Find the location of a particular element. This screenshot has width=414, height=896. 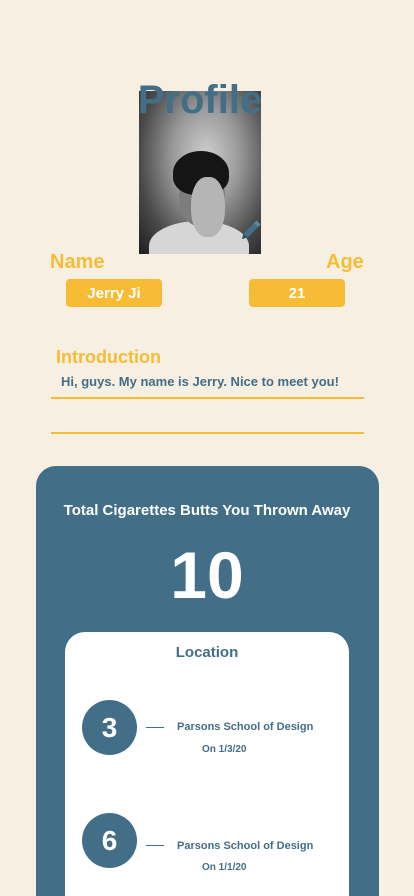

location-title: Location is located at coordinates (207, 652).